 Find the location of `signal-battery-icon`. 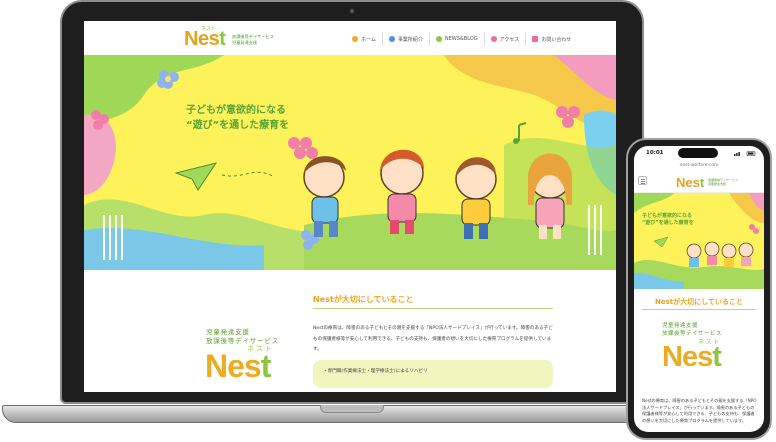

signal-battery-icon is located at coordinates (745, 153).